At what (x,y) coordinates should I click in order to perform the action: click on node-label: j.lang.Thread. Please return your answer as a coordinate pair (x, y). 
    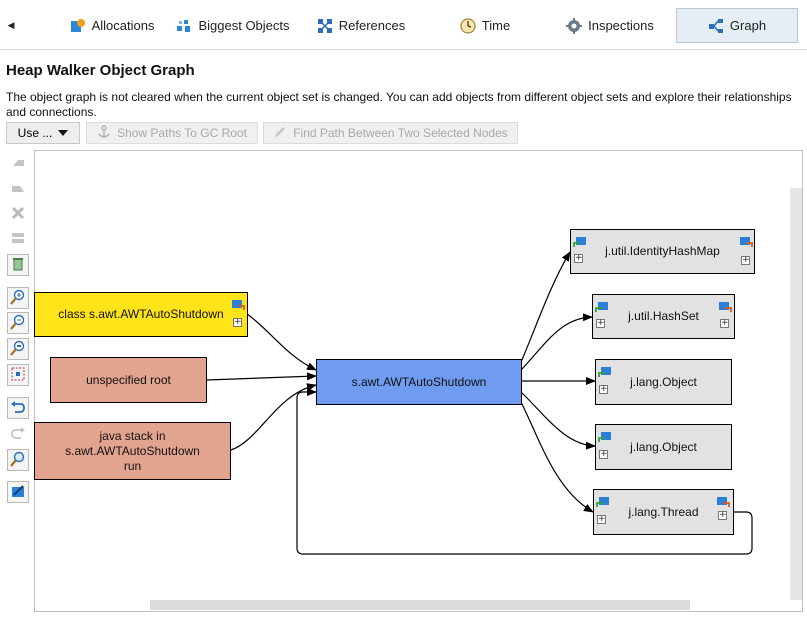
    Looking at the image, I should click on (663, 511).